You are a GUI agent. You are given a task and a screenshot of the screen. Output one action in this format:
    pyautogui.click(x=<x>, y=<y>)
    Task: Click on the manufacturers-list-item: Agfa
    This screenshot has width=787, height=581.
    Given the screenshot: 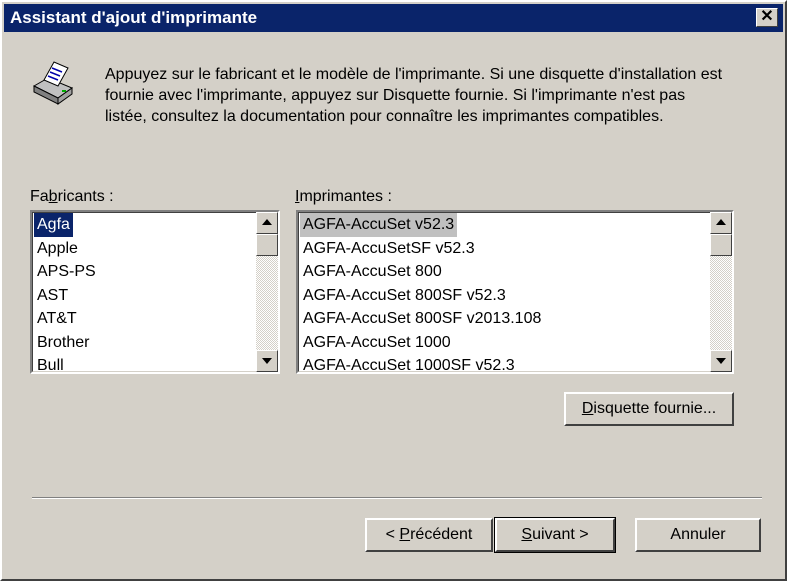 What is the action you would take?
    pyautogui.click(x=66, y=225)
    